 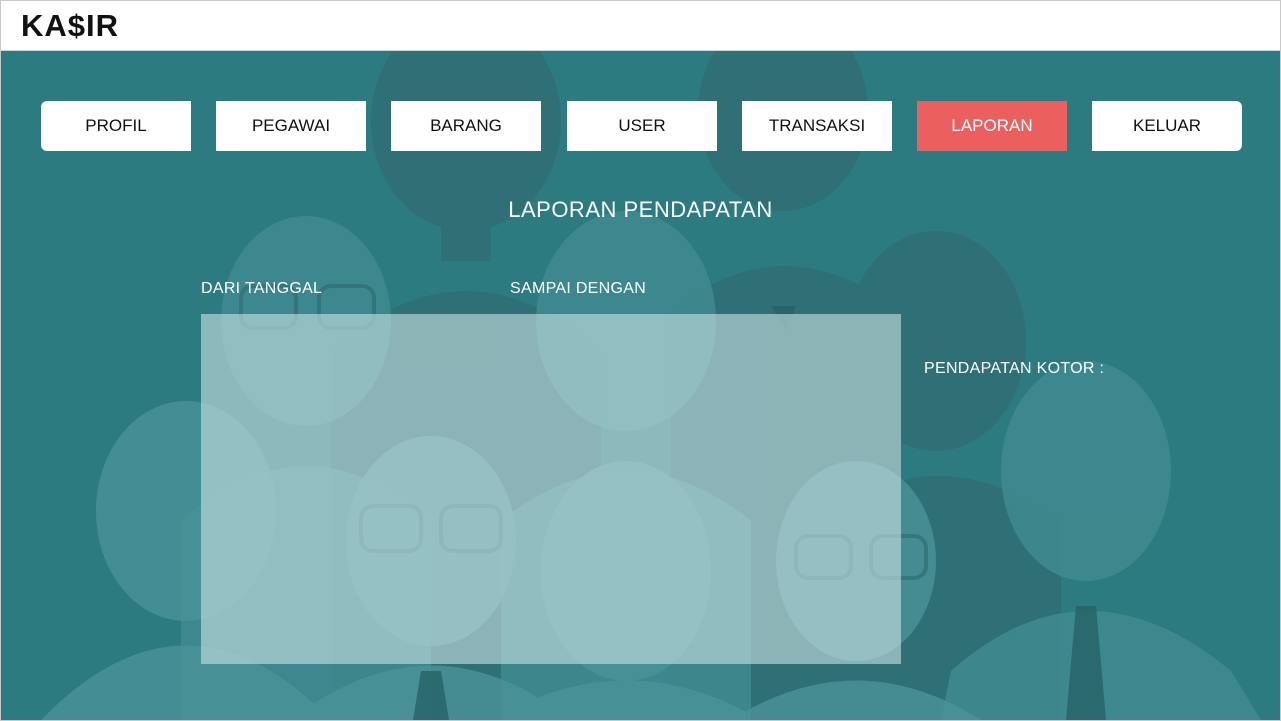 What do you see at coordinates (1167, 126) in the screenshot?
I see `nav-keluar-button: KELUAR` at bounding box center [1167, 126].